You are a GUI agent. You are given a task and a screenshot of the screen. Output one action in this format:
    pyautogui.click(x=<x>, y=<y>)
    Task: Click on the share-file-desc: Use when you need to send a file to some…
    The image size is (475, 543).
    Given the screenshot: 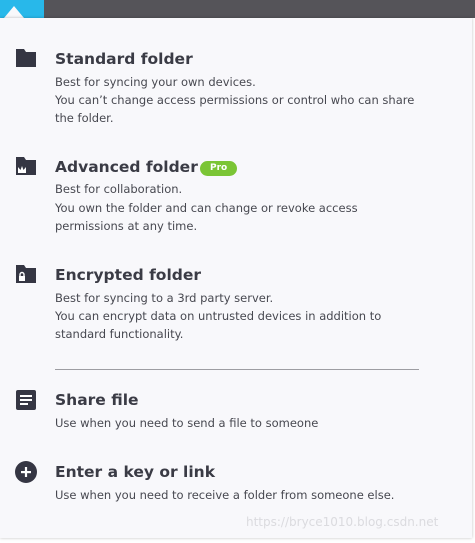 What is the action you would take?
    pyautogui.click(x=187, y=423)
    